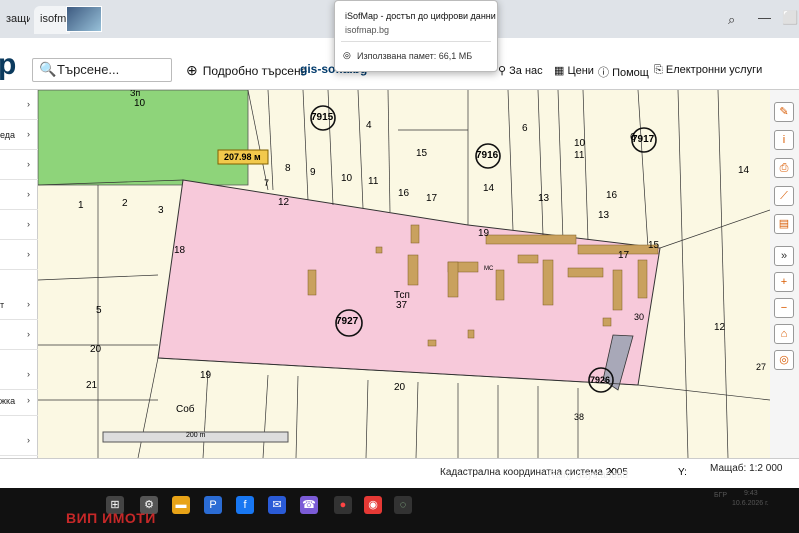 Image resolution: width=799 pixels, height=533 pixels. Describe the element at coordinates (588, 475) in the screenshot. I see `weather-widget: Rainy days ahead` at that location.